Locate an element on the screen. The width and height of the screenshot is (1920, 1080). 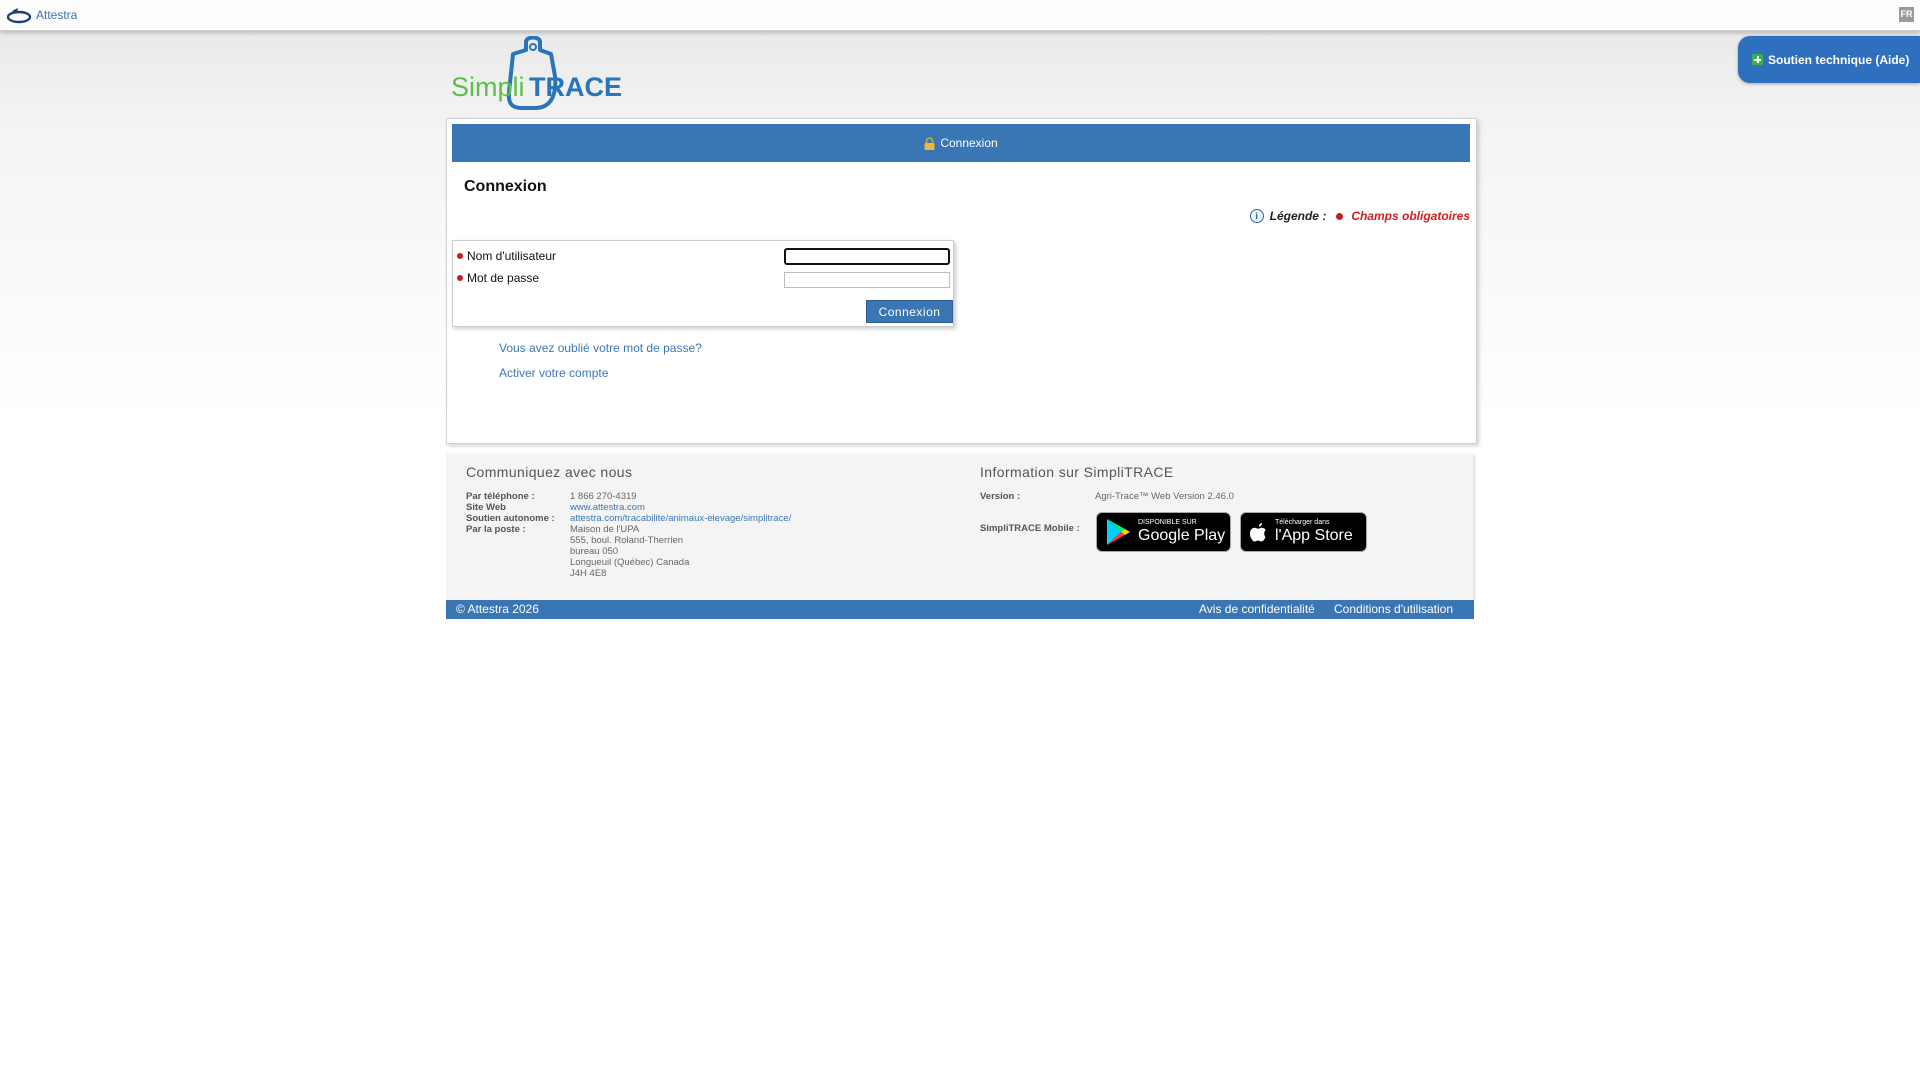
apple-icon is located at coordinates (1258, 532).